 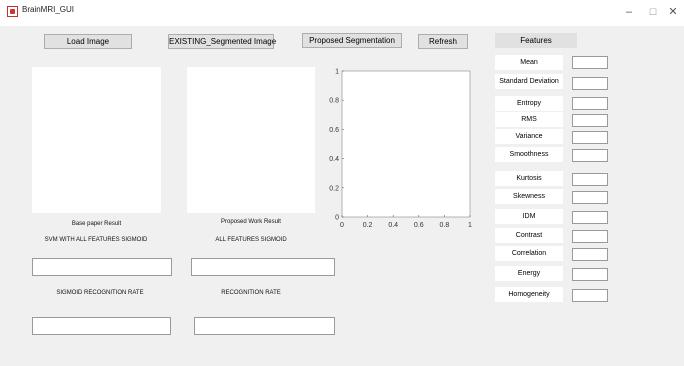 I want to click on feature-label-mean: Mean, so click(x=529, y=62).